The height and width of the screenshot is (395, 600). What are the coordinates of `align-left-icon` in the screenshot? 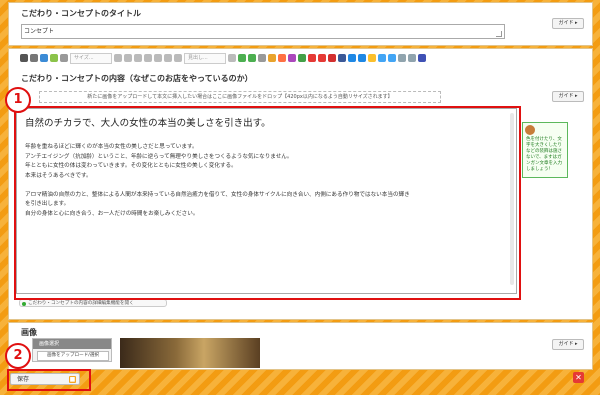 It's located at (118, 58).